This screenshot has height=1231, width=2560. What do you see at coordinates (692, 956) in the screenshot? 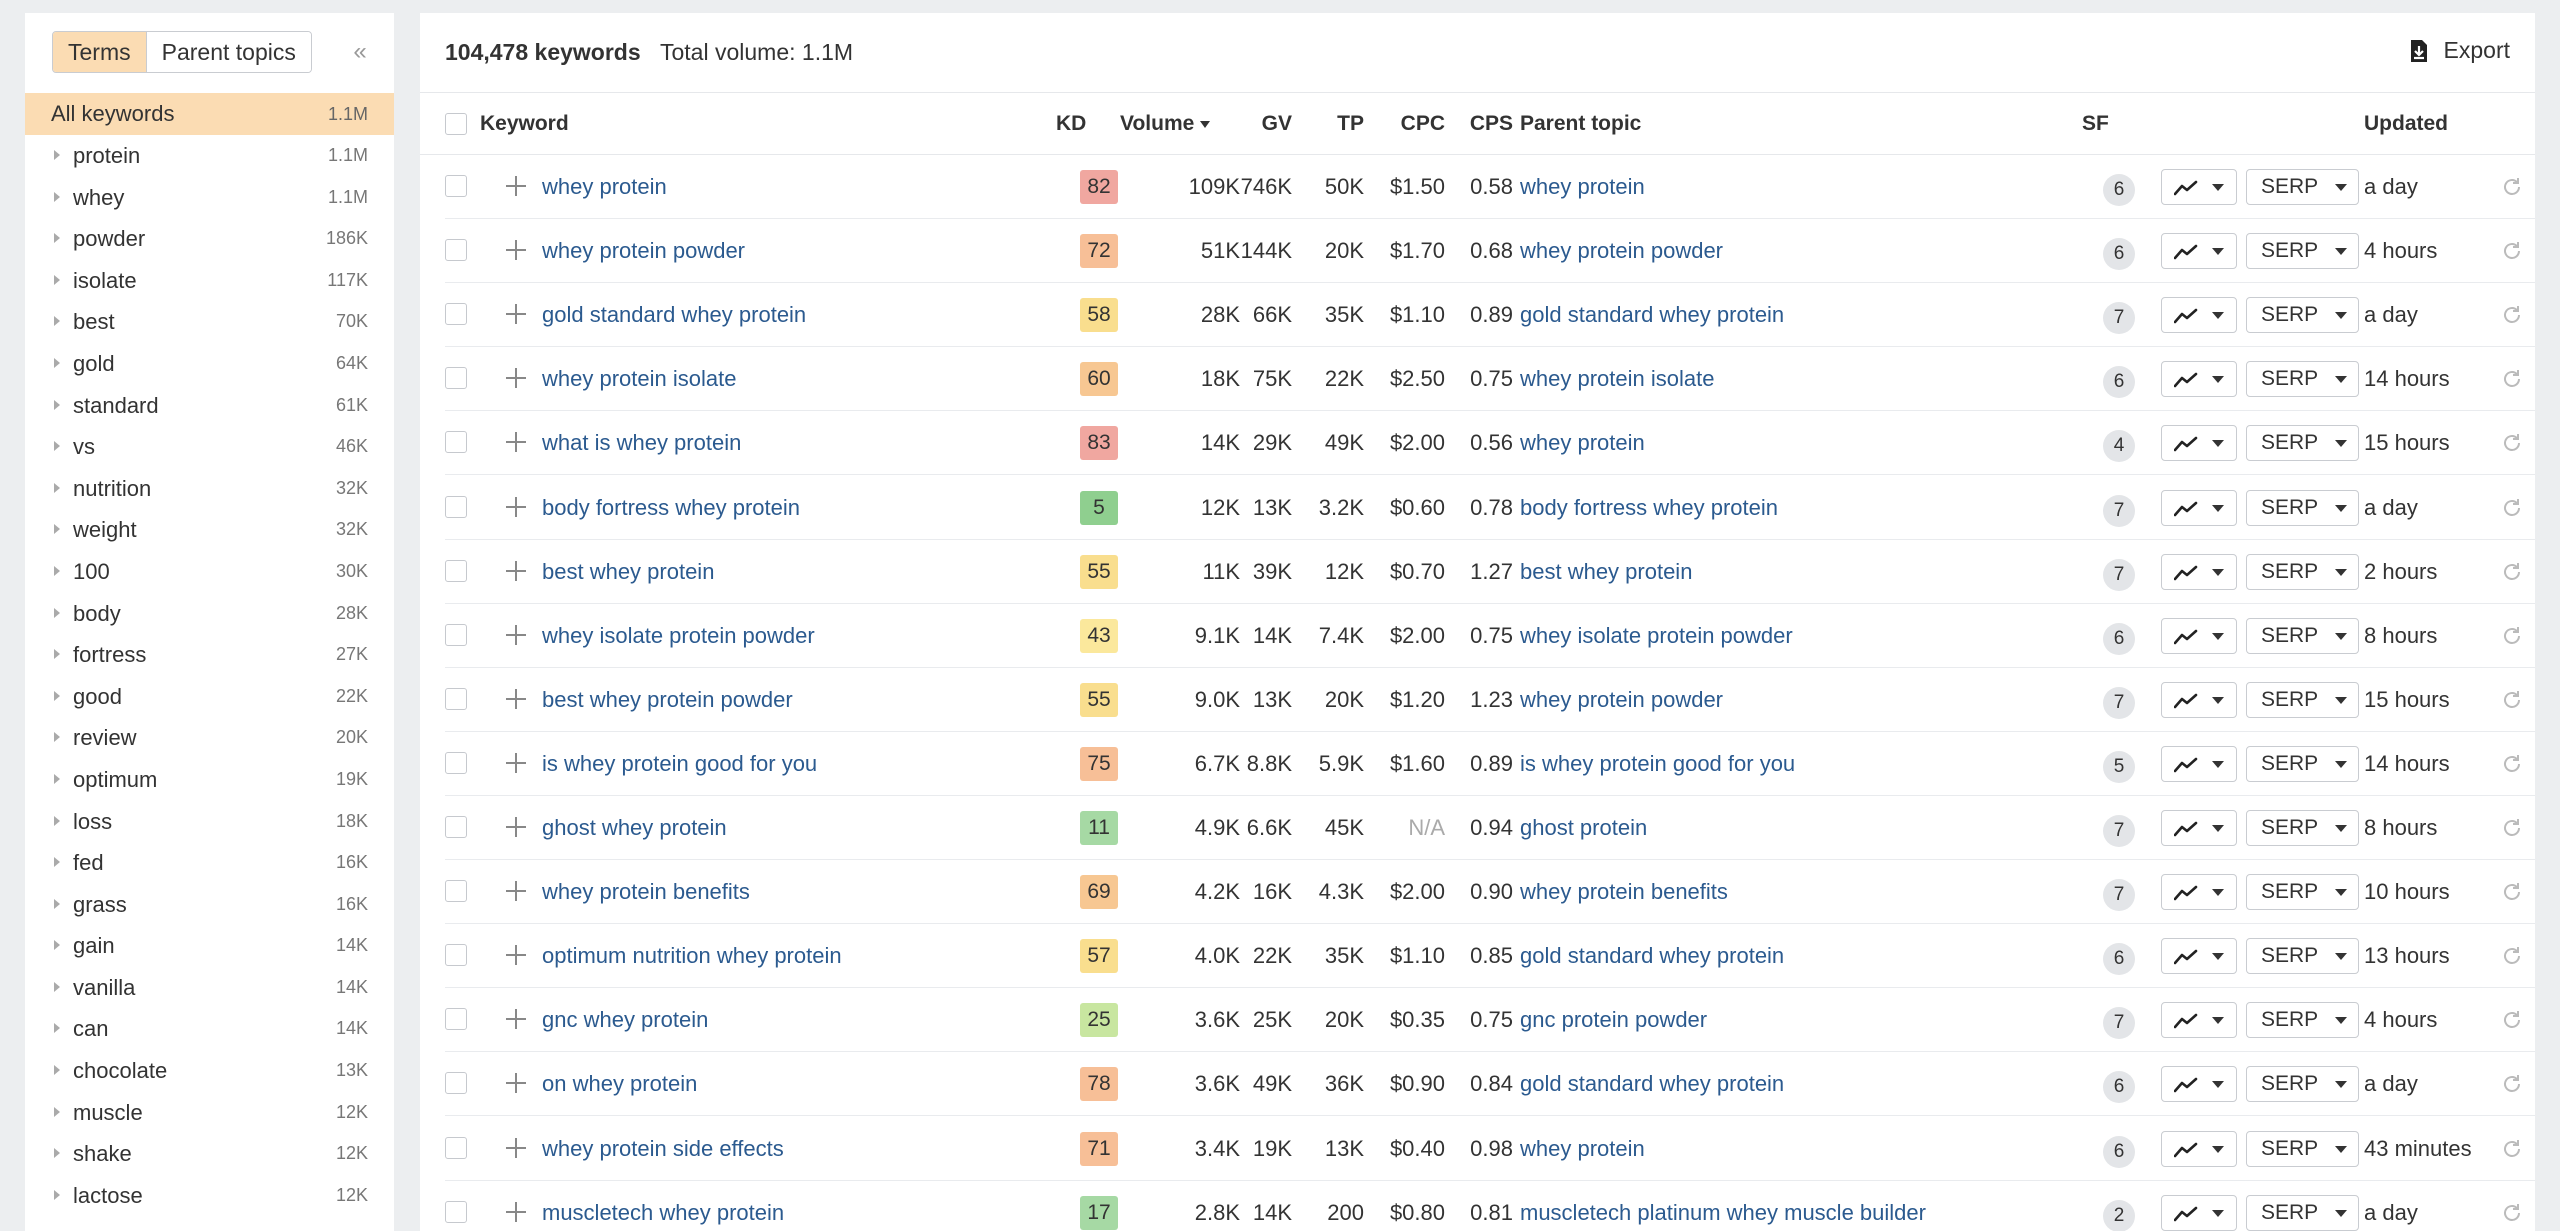
I see `keyword-link: optimum nutrition whey protein` at bounding box center [692, 956].